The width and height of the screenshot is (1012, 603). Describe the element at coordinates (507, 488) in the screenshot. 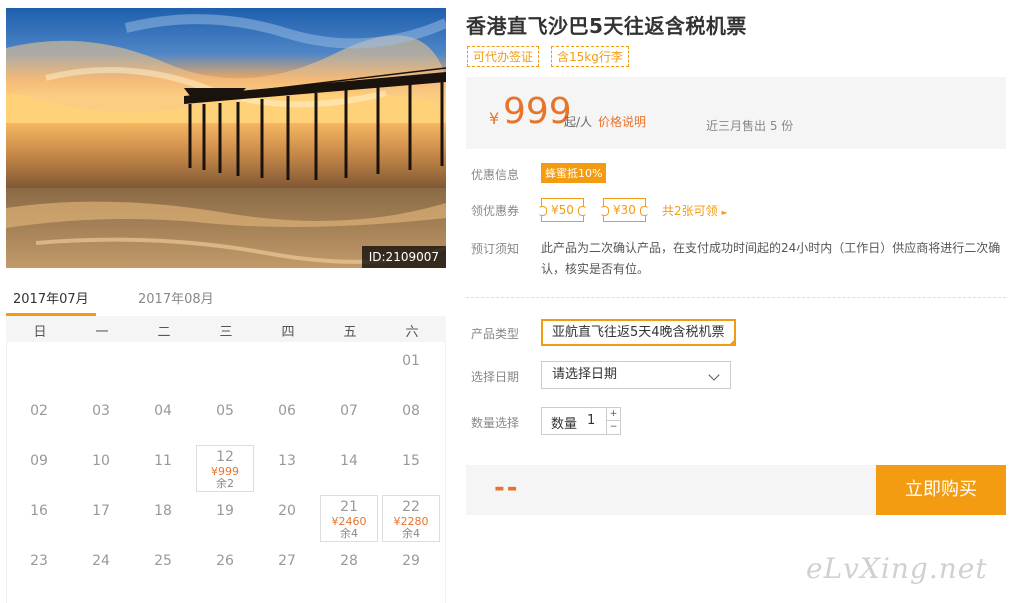

I see `total-price: --` at that location.